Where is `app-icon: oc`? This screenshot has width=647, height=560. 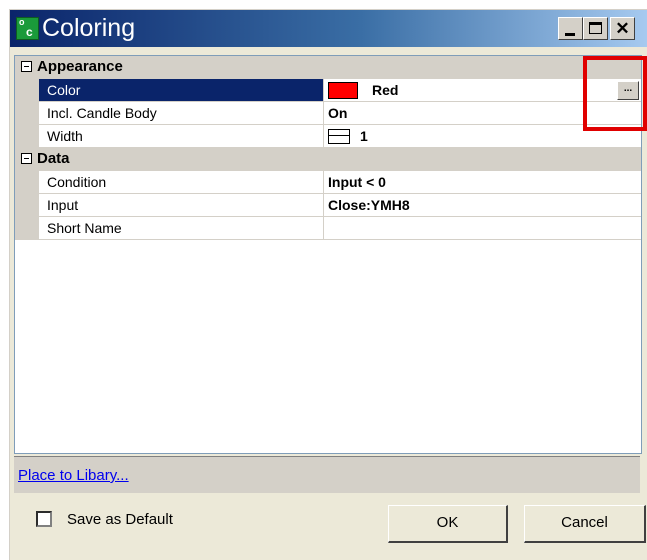 app-icon: oc is located at coordinates (27, 28).